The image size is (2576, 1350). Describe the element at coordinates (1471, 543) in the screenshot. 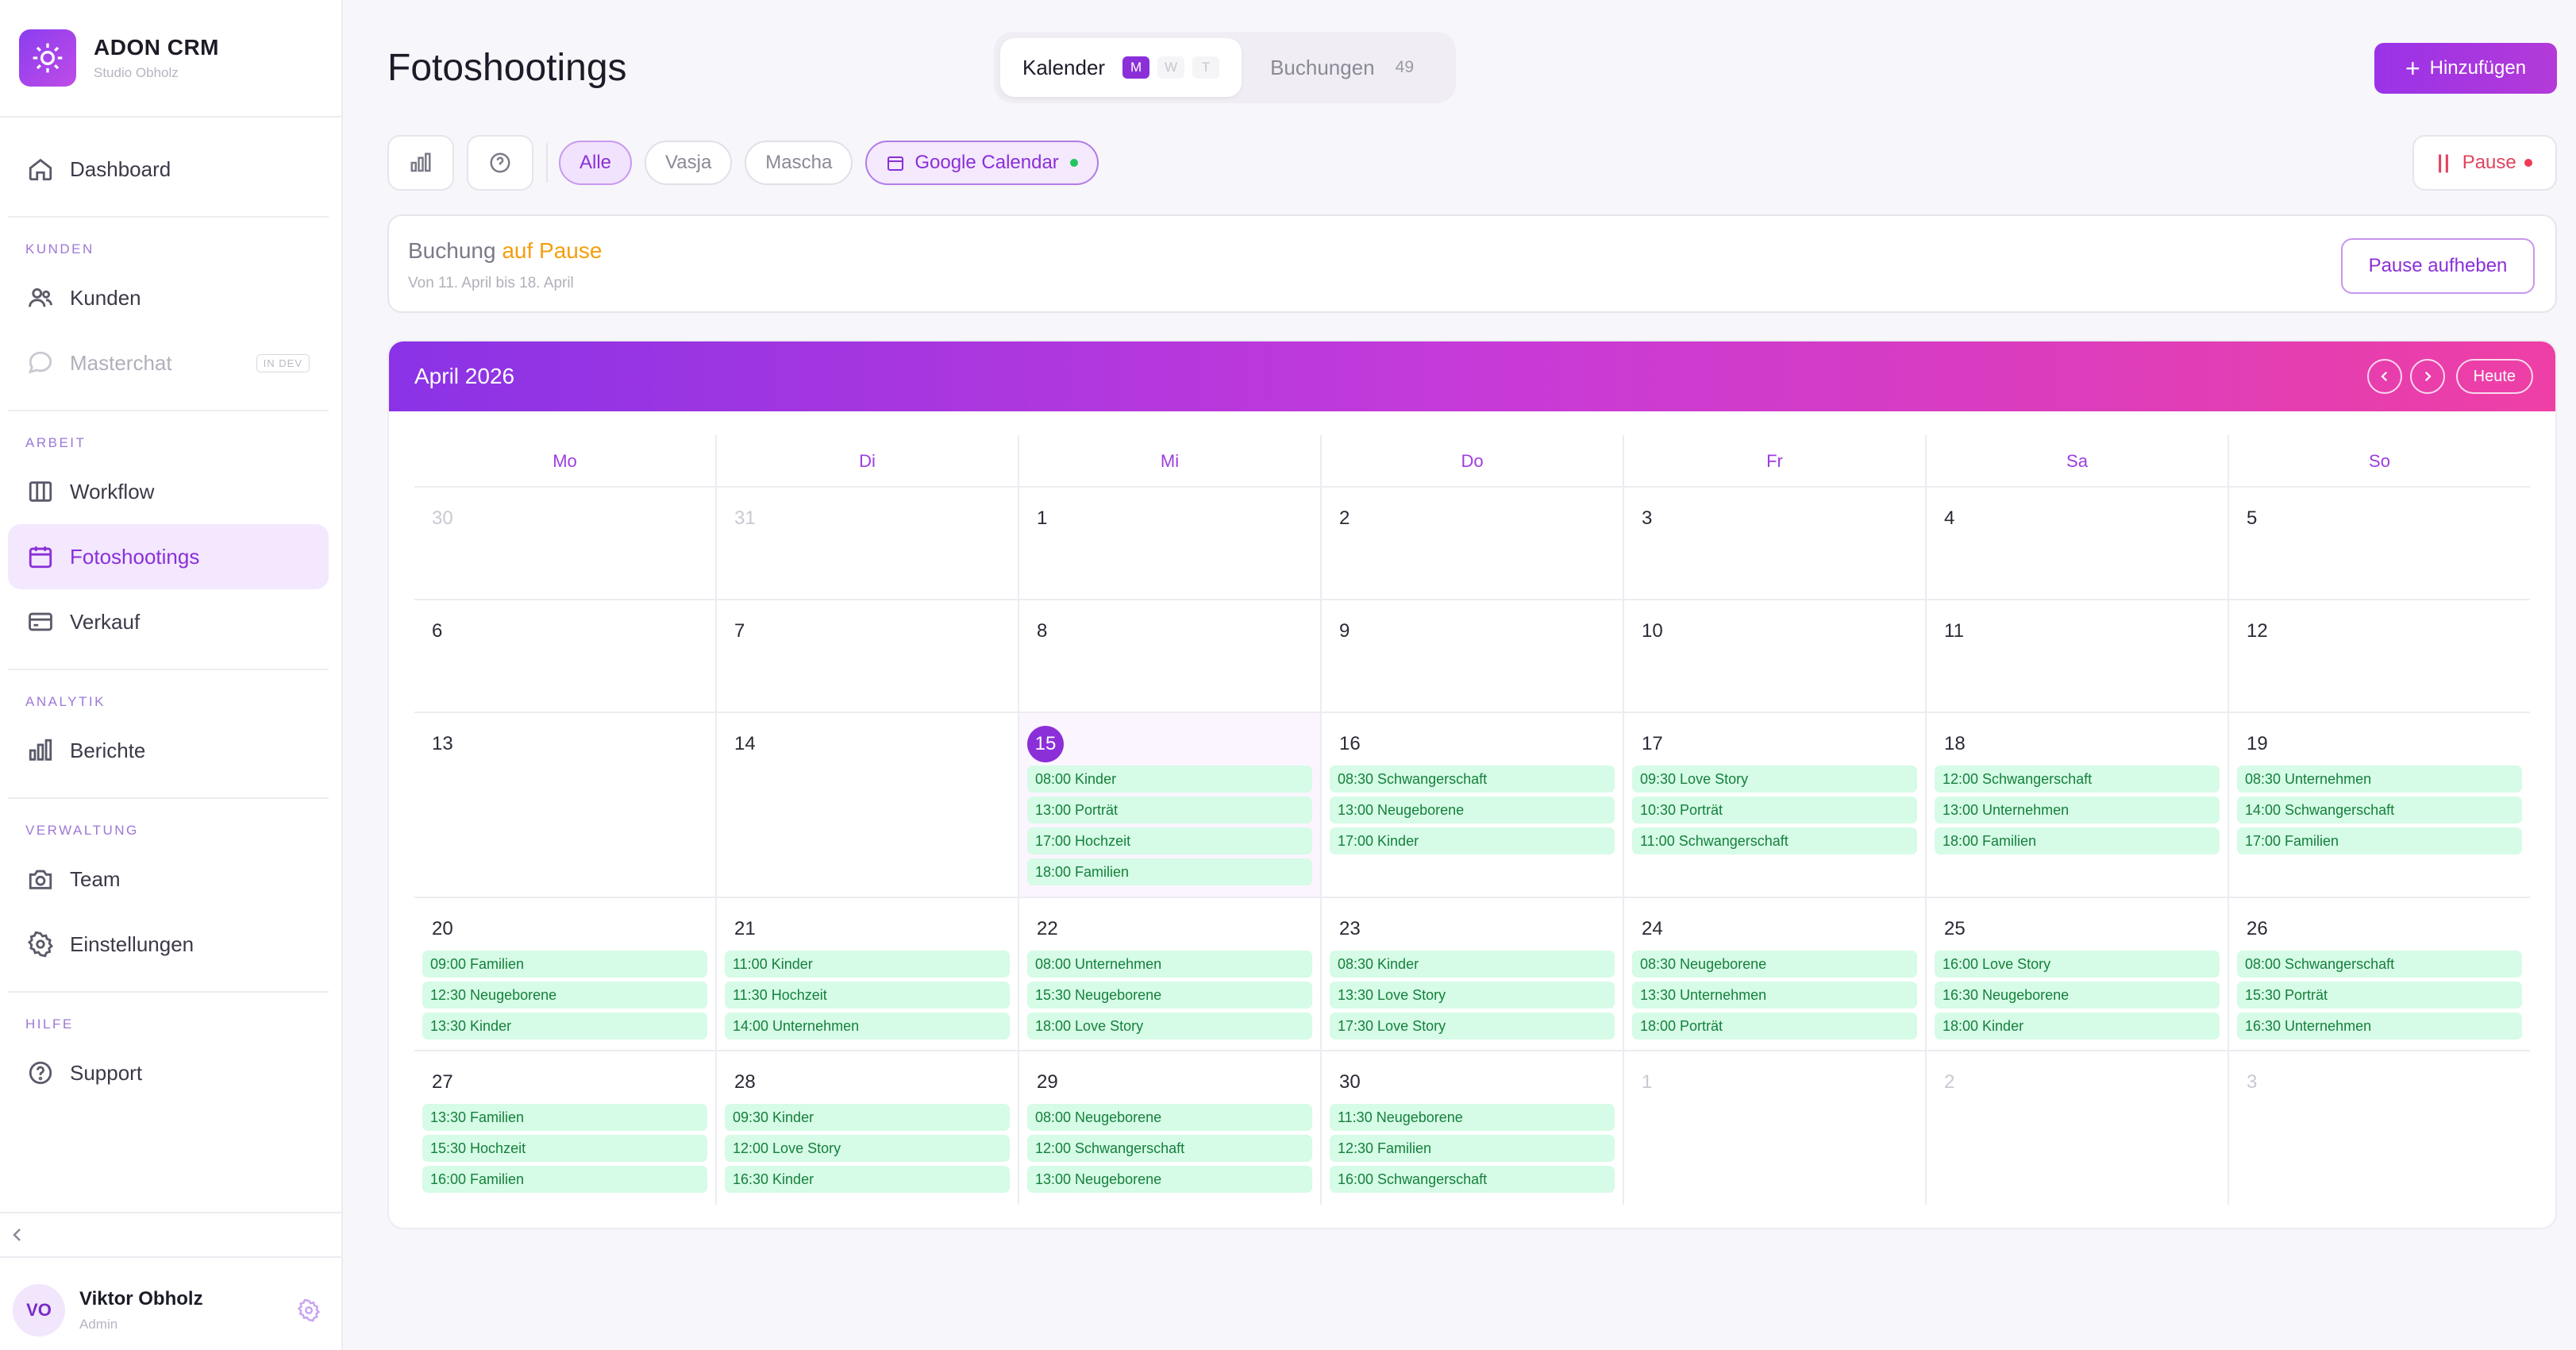

I see `calendar-day-cell: 2` at that location.